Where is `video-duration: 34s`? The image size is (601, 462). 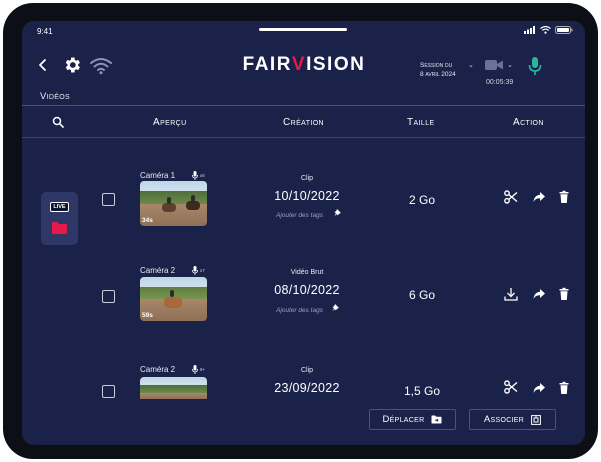 video-duration: 34s is located at coordinates (147, 220).